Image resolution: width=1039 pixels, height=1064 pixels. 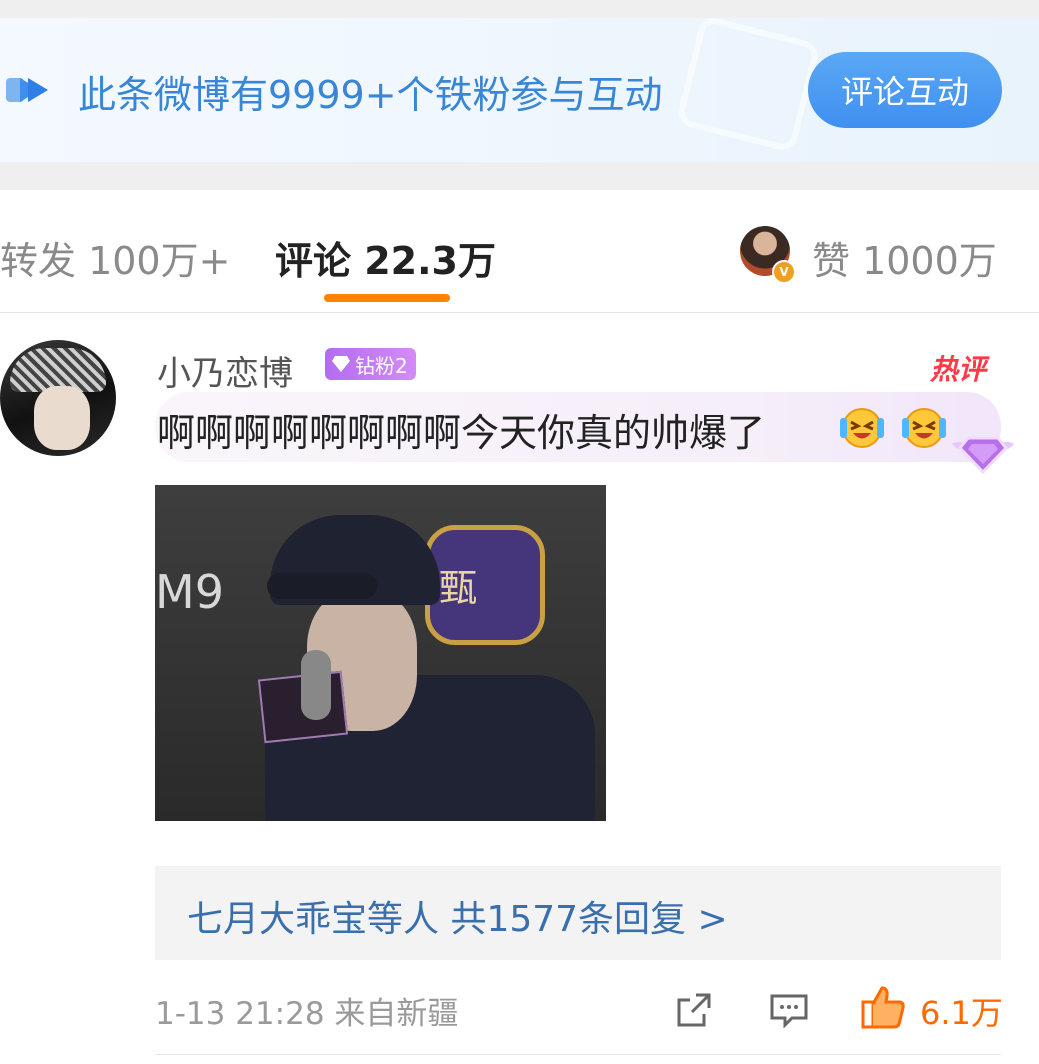 What do you see at coordinates (905, 90) in the screenshot?
I see `comment-interaction-button: 评论互动` at bounding box center [905, 90].